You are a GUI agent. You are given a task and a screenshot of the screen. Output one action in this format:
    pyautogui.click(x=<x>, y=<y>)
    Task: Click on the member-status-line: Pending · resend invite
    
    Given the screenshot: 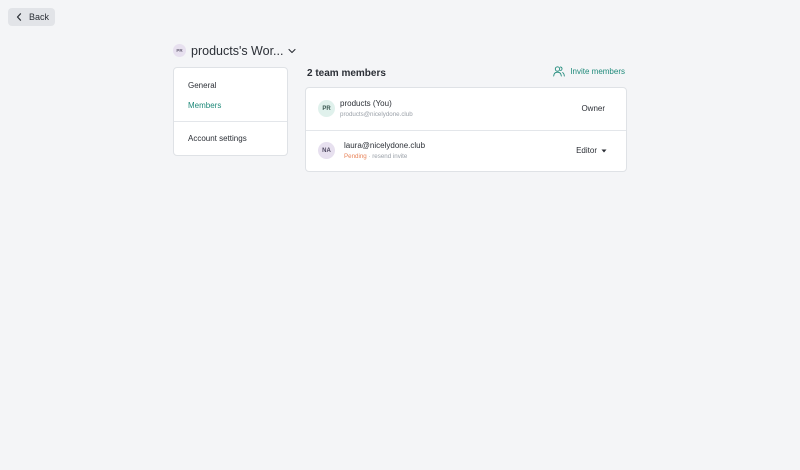 What is the action you would take?
    pyautogui.click(x=375, y=156)
    